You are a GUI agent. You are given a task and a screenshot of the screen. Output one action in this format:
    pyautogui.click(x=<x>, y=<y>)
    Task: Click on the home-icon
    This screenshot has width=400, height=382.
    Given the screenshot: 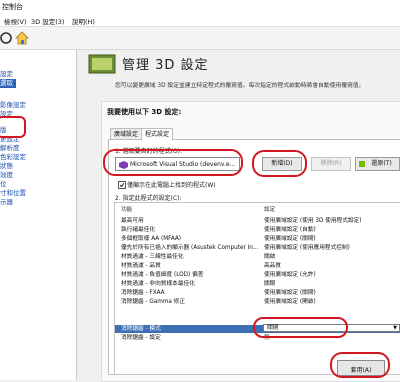 What is the action you would take?
    pyautogui.click(x=22, y=38)
    